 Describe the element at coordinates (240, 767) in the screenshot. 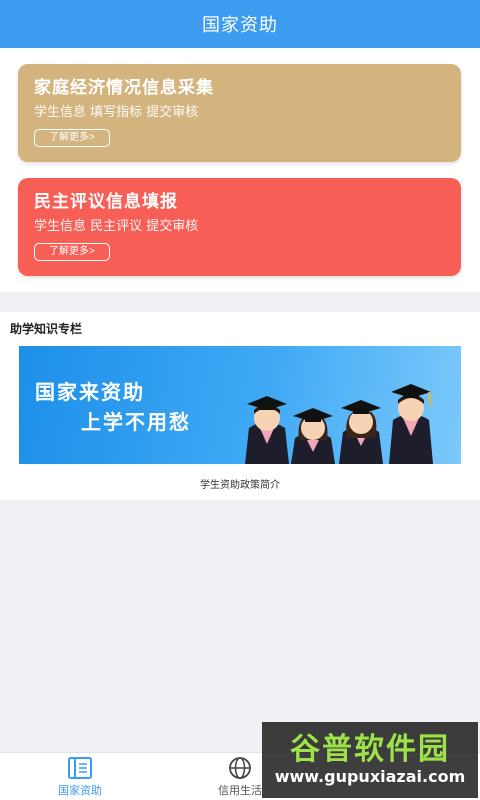

I see `globe-icon` at that location.